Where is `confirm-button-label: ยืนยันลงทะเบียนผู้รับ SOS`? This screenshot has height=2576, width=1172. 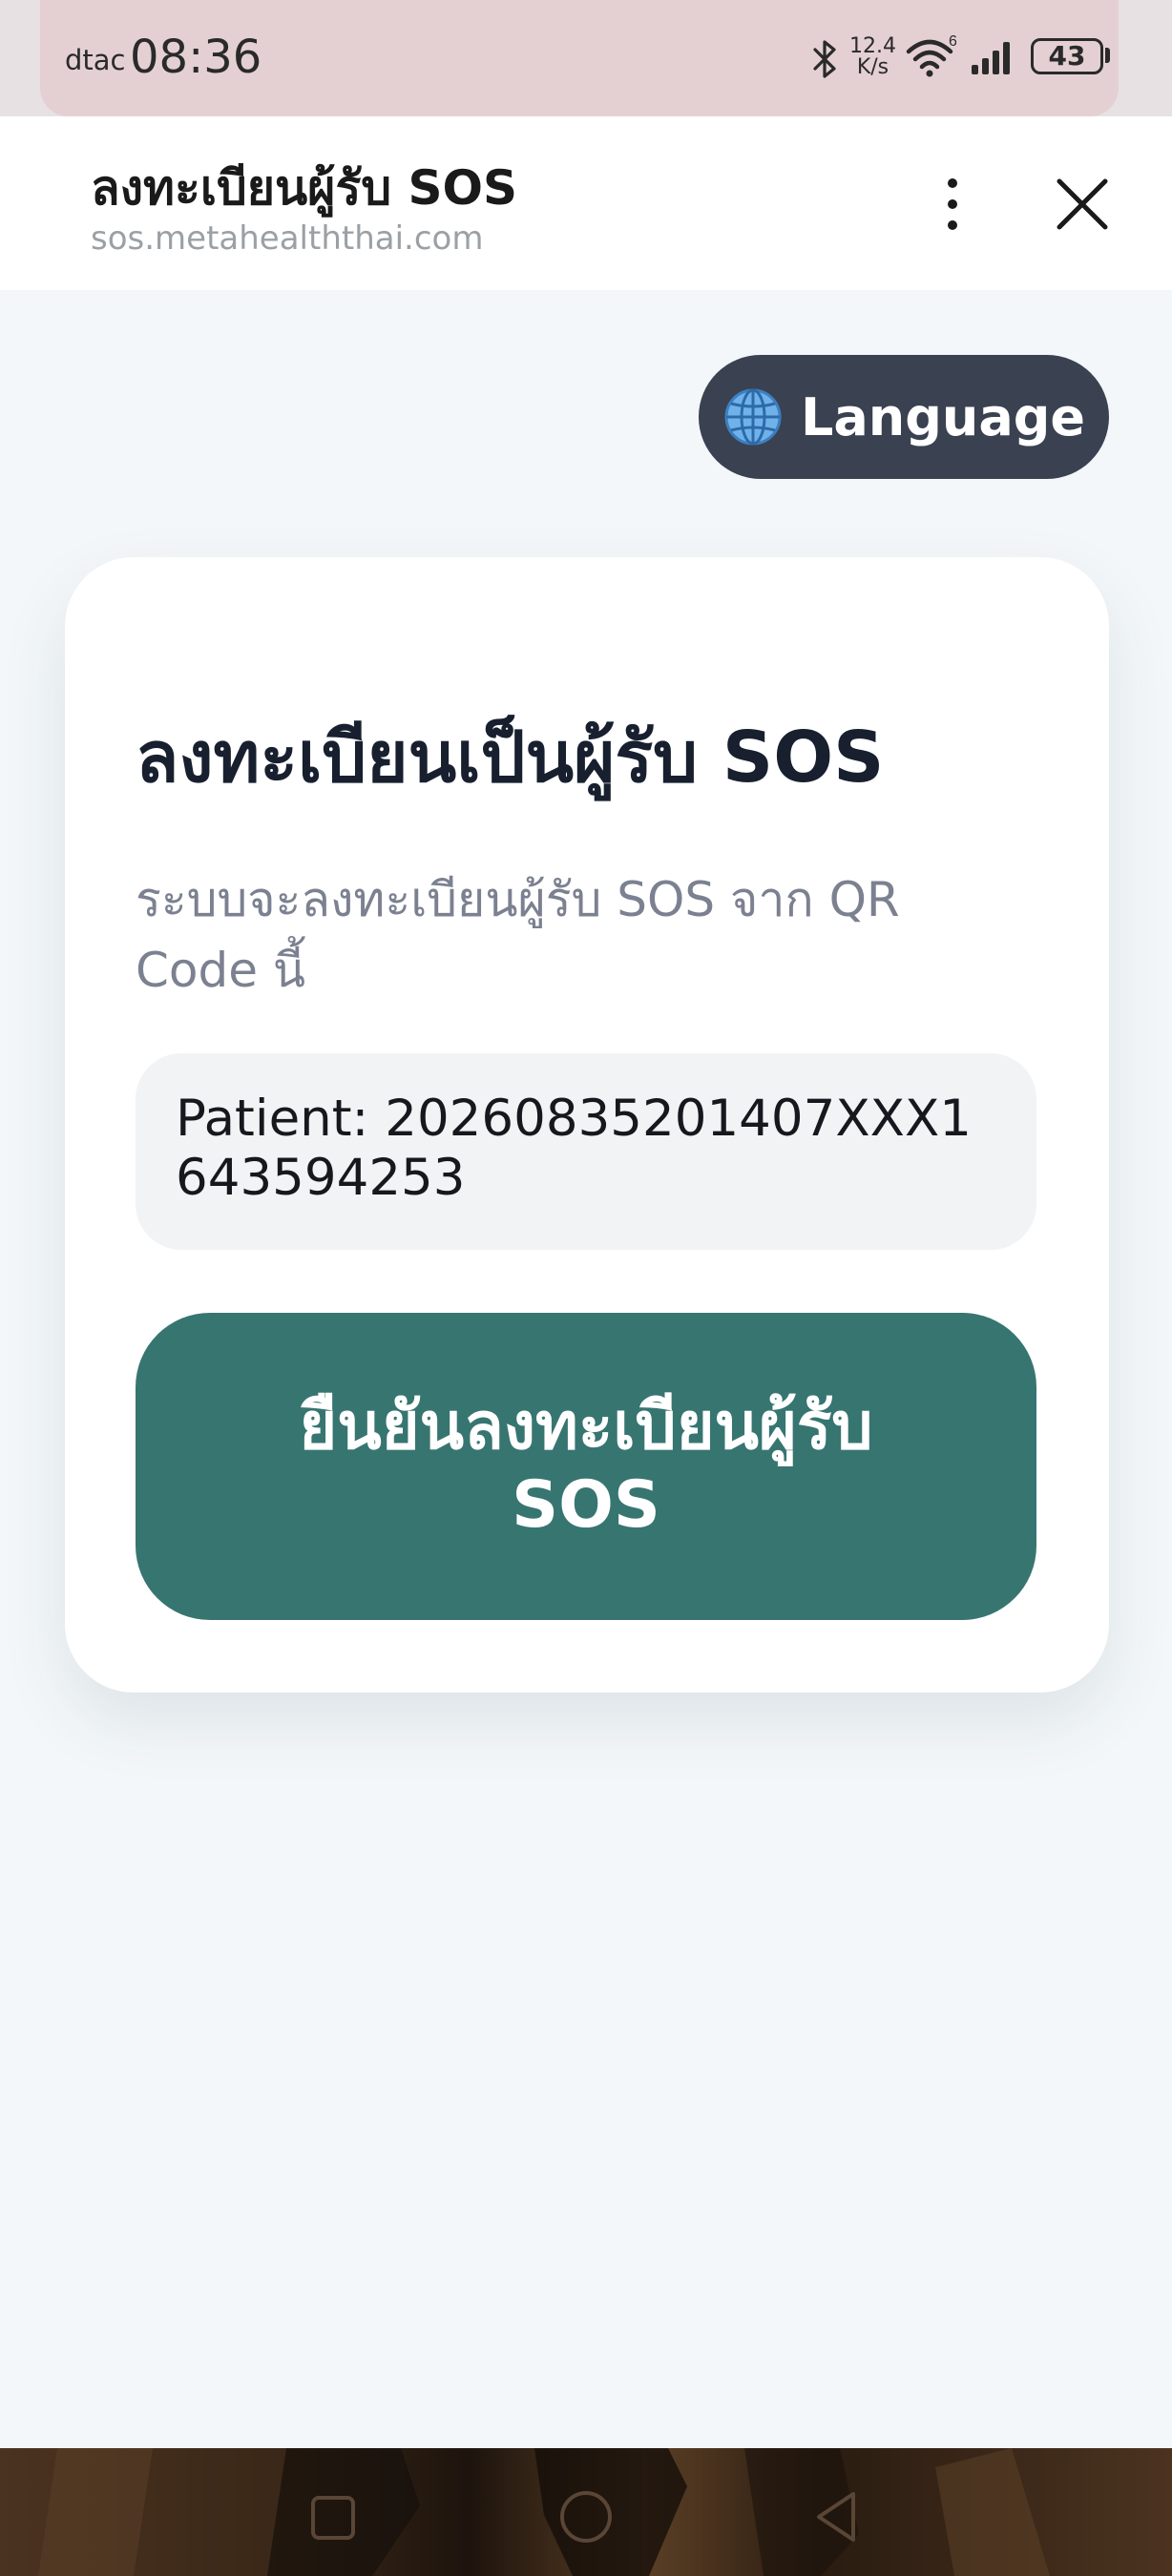 confirm-button-label: ยืนยันลงทะเบียนผู้รับ SOS is located at coordinates (586, 1466).